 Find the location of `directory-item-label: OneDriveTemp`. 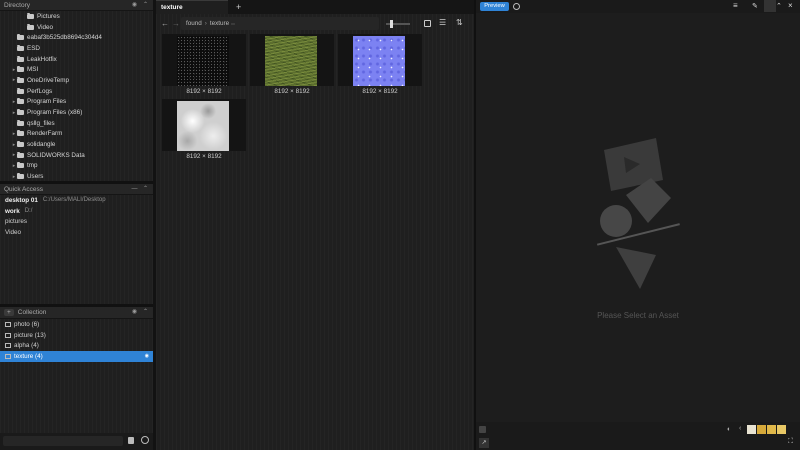

directory-item-label: OneDriveTemp is located at coordinates (48, 80).